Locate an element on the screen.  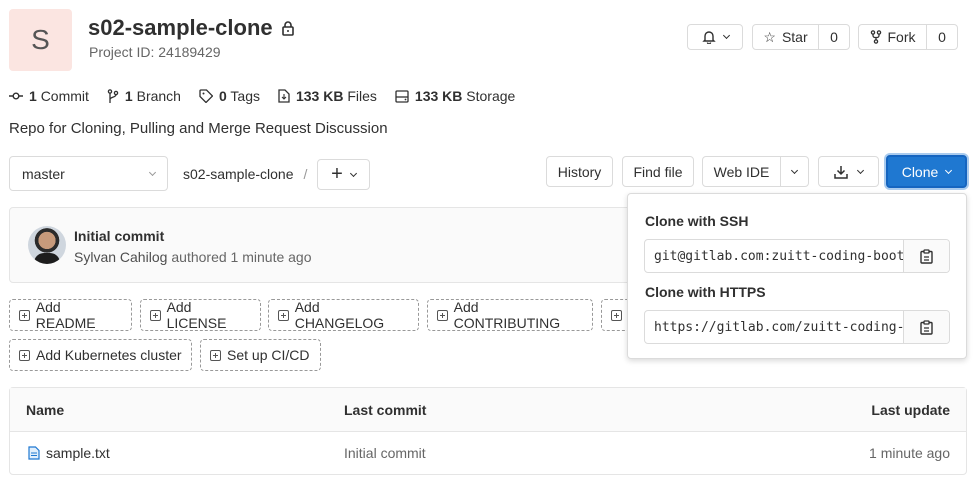
fork-button: Fork is located at coordinates (893, 37).